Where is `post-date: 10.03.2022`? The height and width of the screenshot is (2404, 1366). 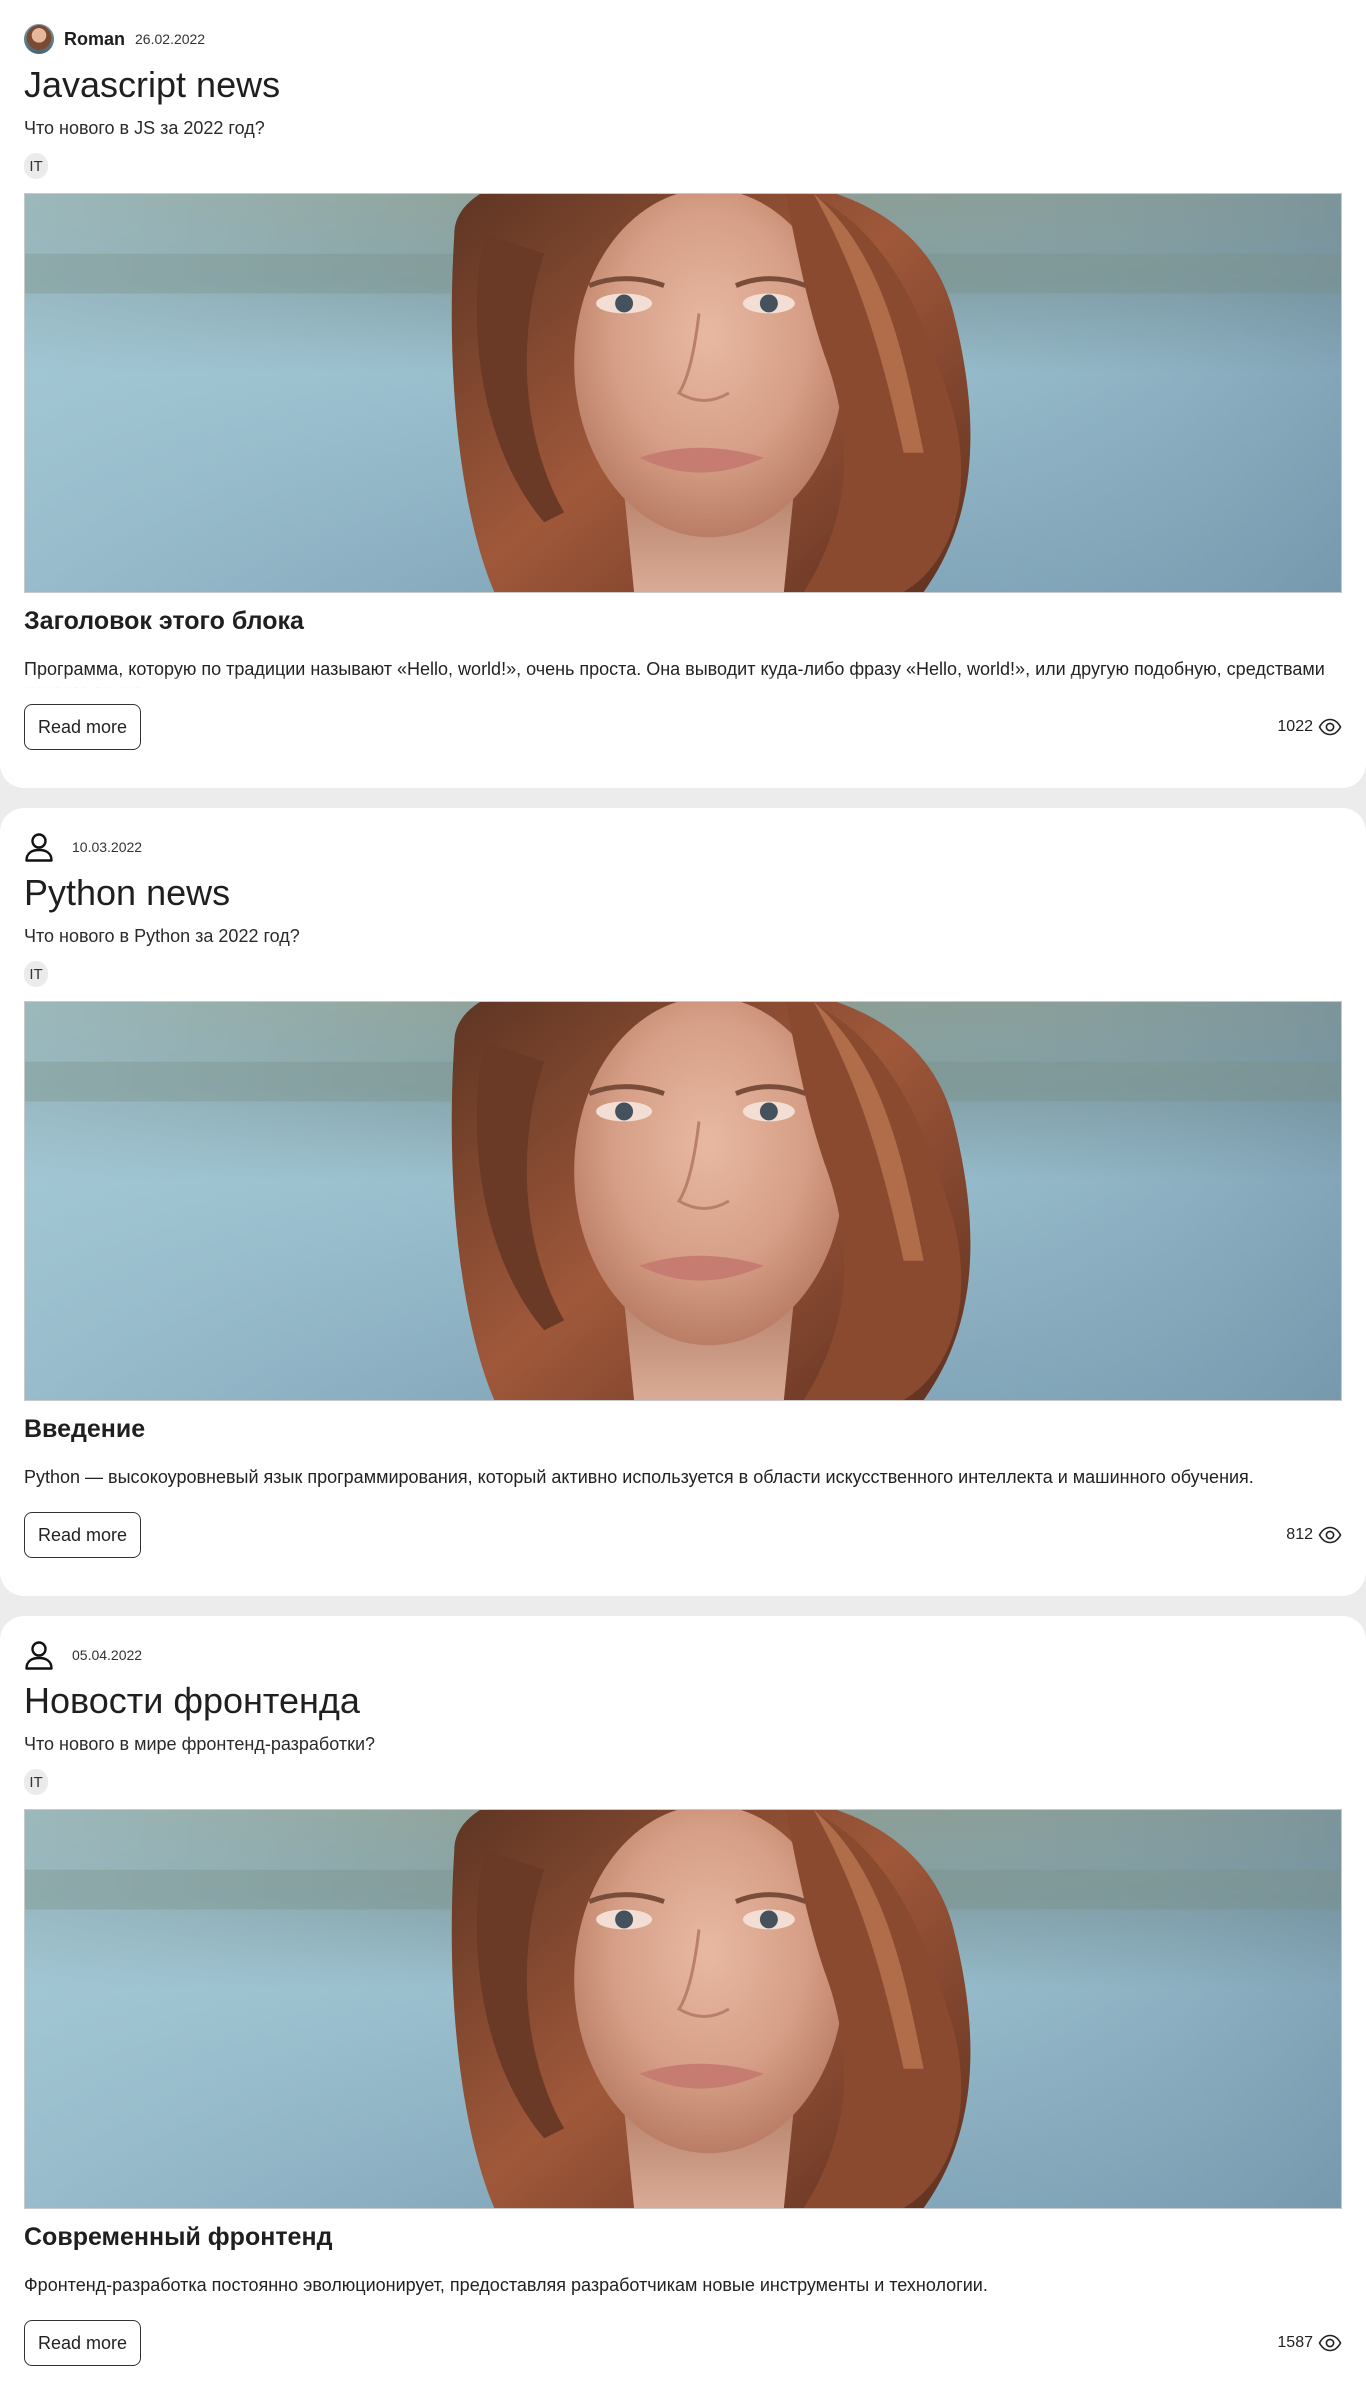 post-date: 10.03.2022 is located at coordinates (107, 847).